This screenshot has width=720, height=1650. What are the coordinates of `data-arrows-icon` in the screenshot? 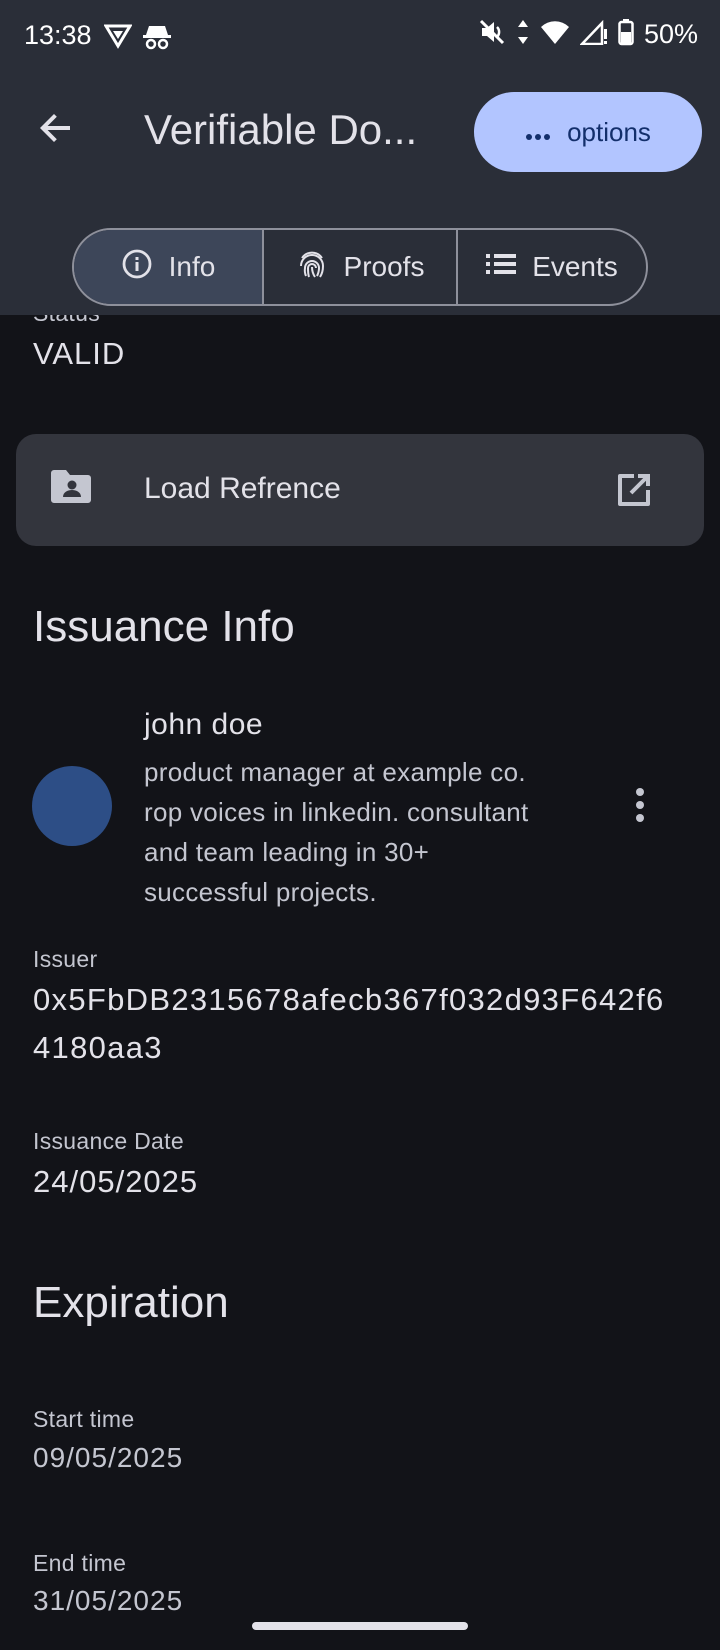 It's located at (523, 34).